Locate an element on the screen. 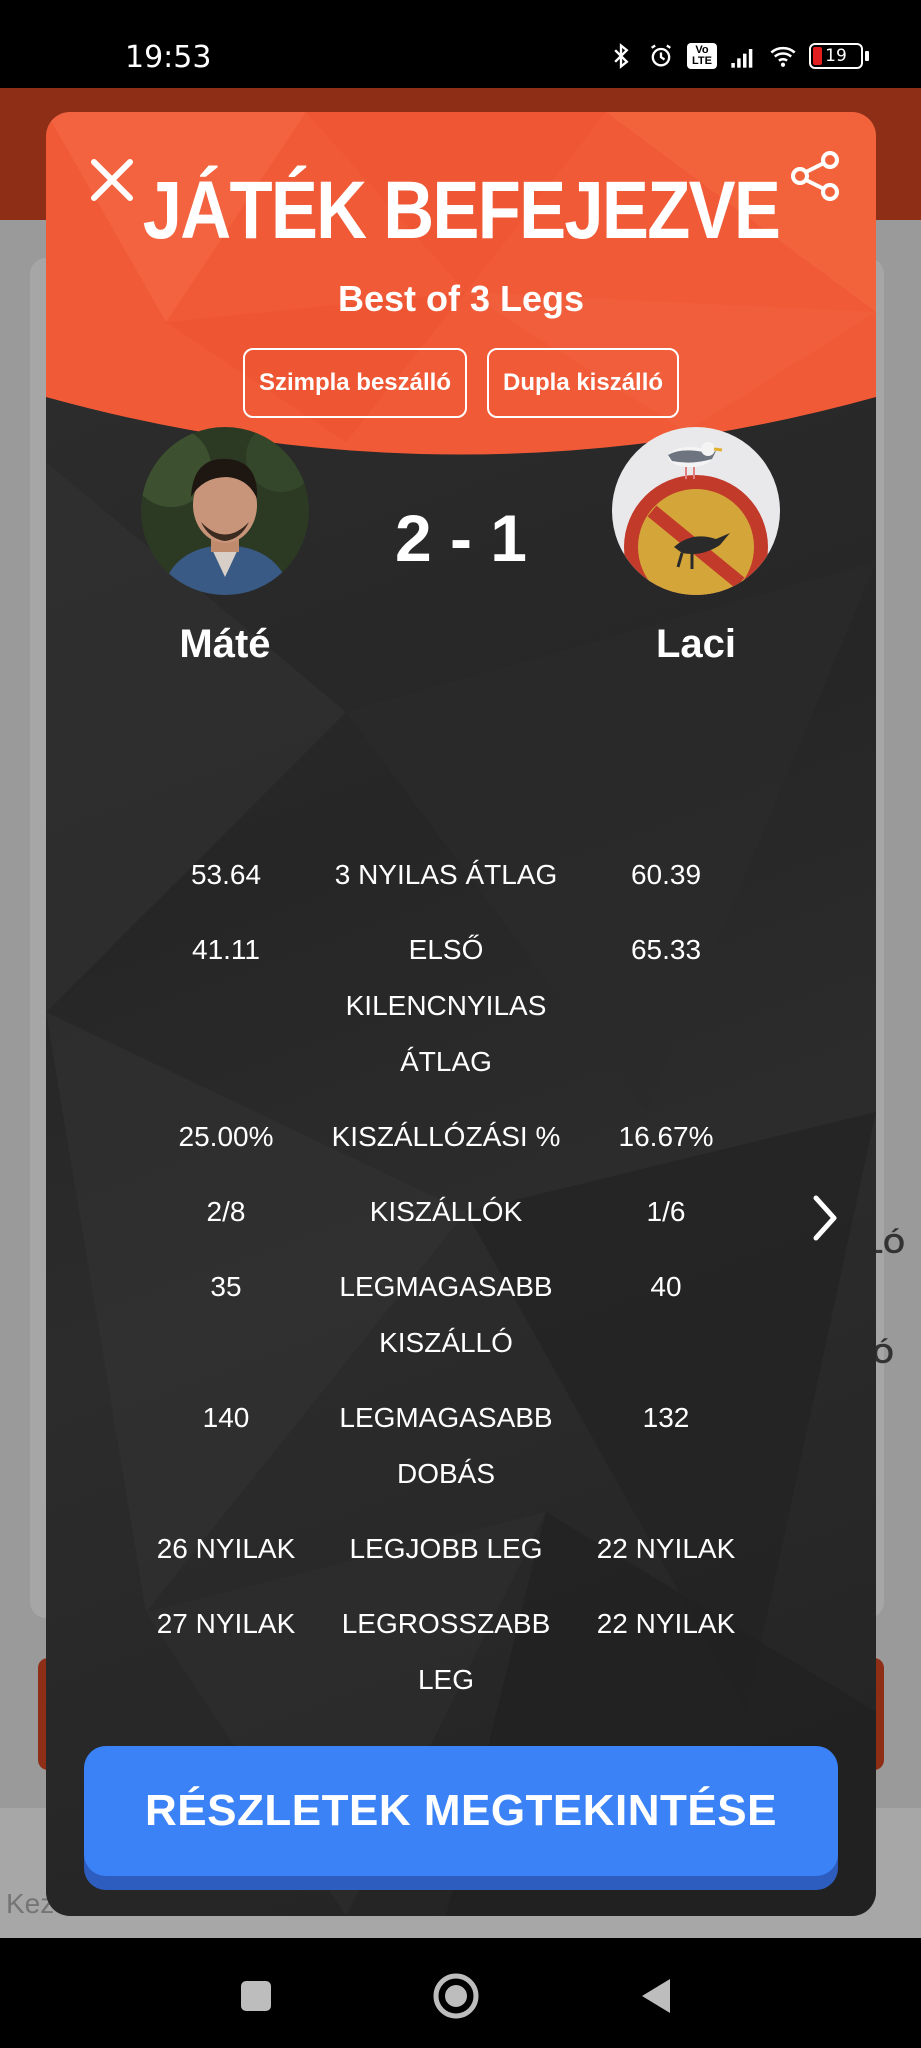 The width and height of the screenshot is (921, 2048). stat-right-value: 132 is located at coordinates (666, 1417).